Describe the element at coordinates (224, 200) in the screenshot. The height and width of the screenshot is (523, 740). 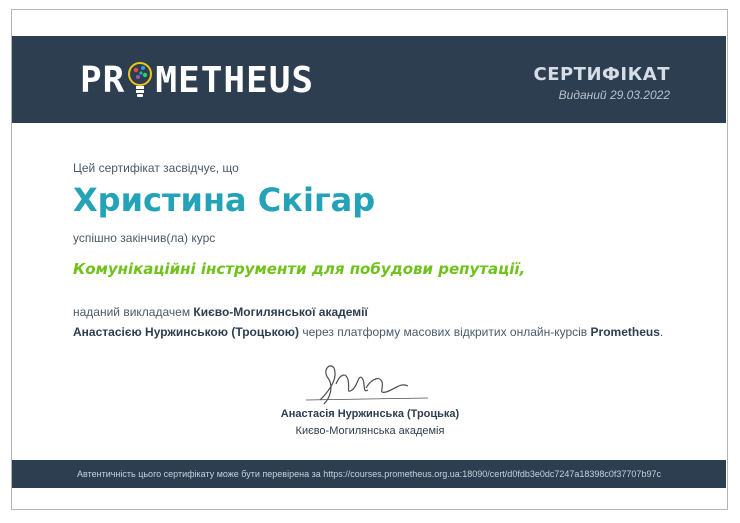
I see `student-name: Христина Скігар` at that location.